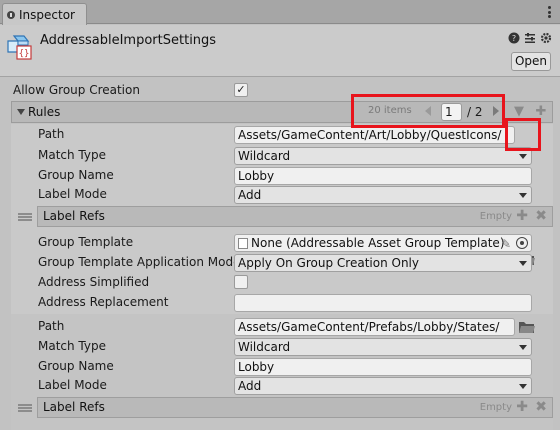 This screenshot has height=430, width=560. What do you see at coordinates (527, 327) in the screenshot?
I see `folder-icon` at bounding box center [527, 327].